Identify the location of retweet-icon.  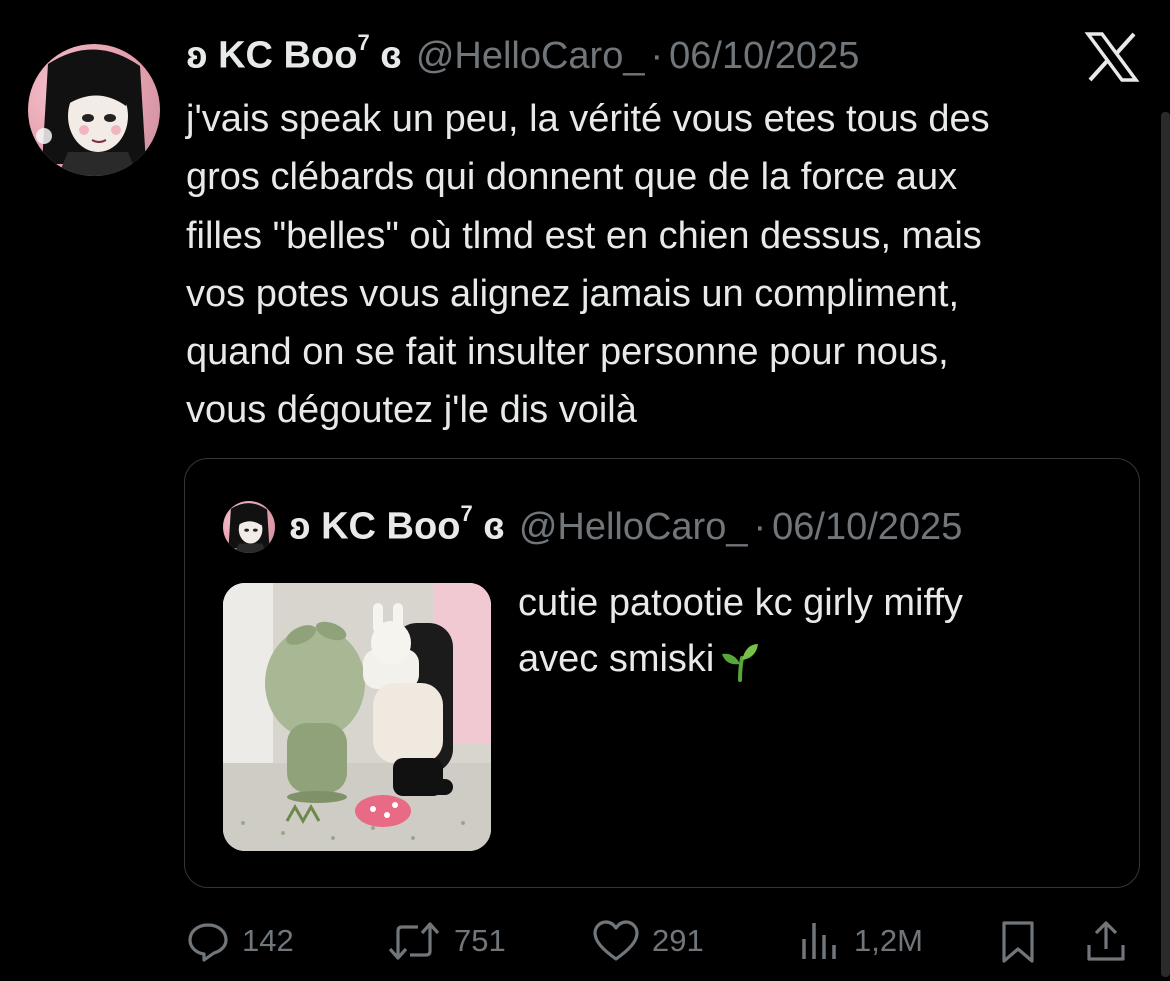
(414, 941).